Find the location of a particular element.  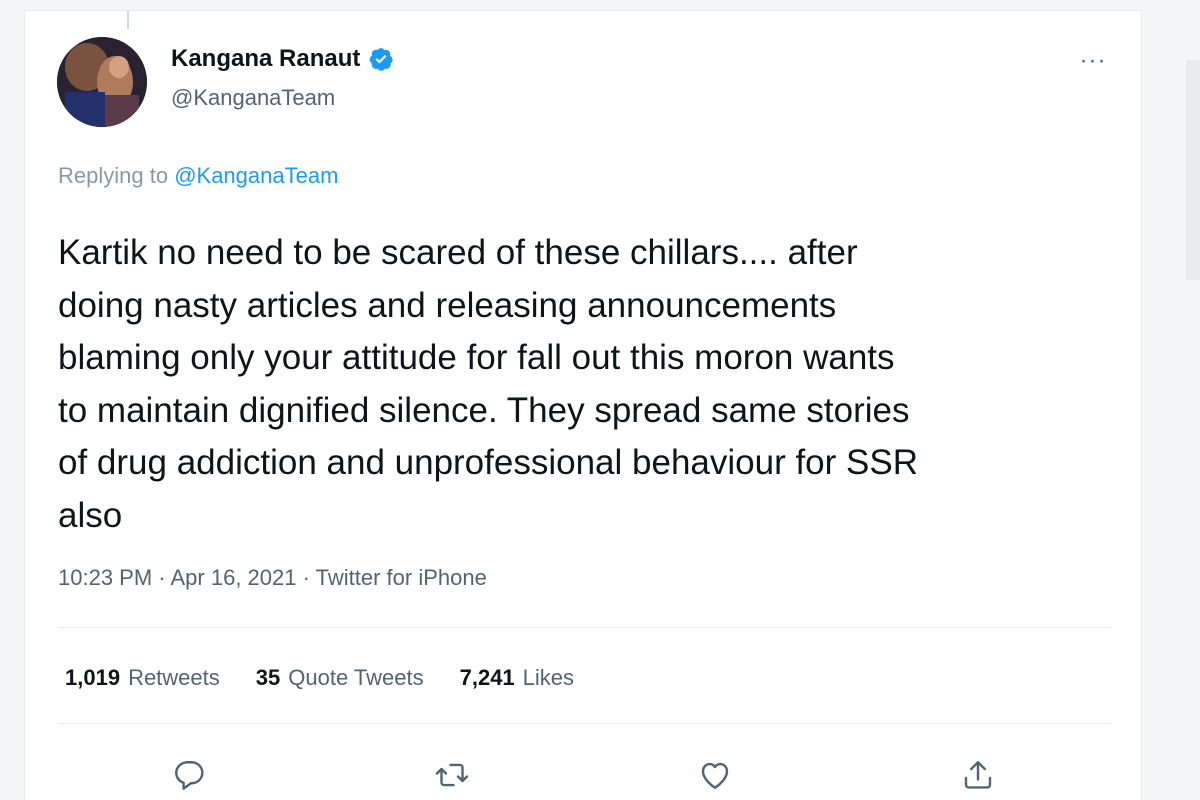

author-handle: @KanganaTeam is located at coordinates (253, 98).